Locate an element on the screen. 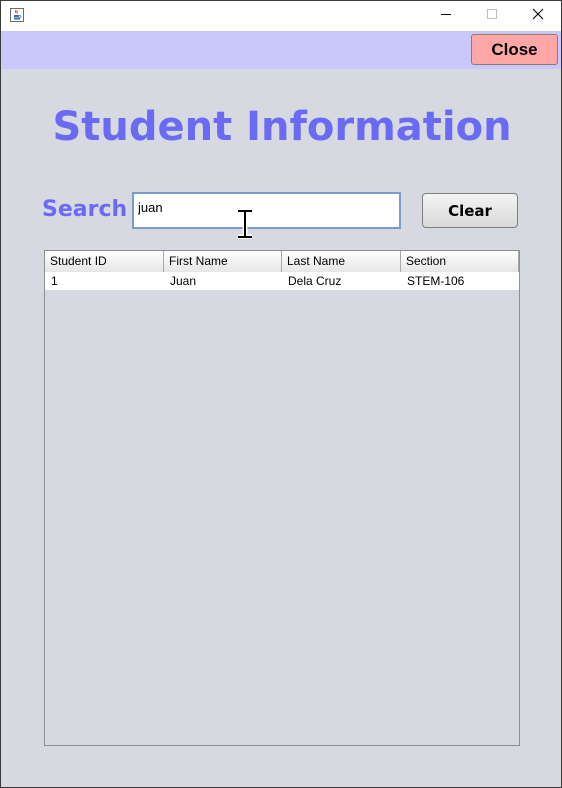 This screenshot has width=562, height=788. close-icon is located at coordinates (538, 16).